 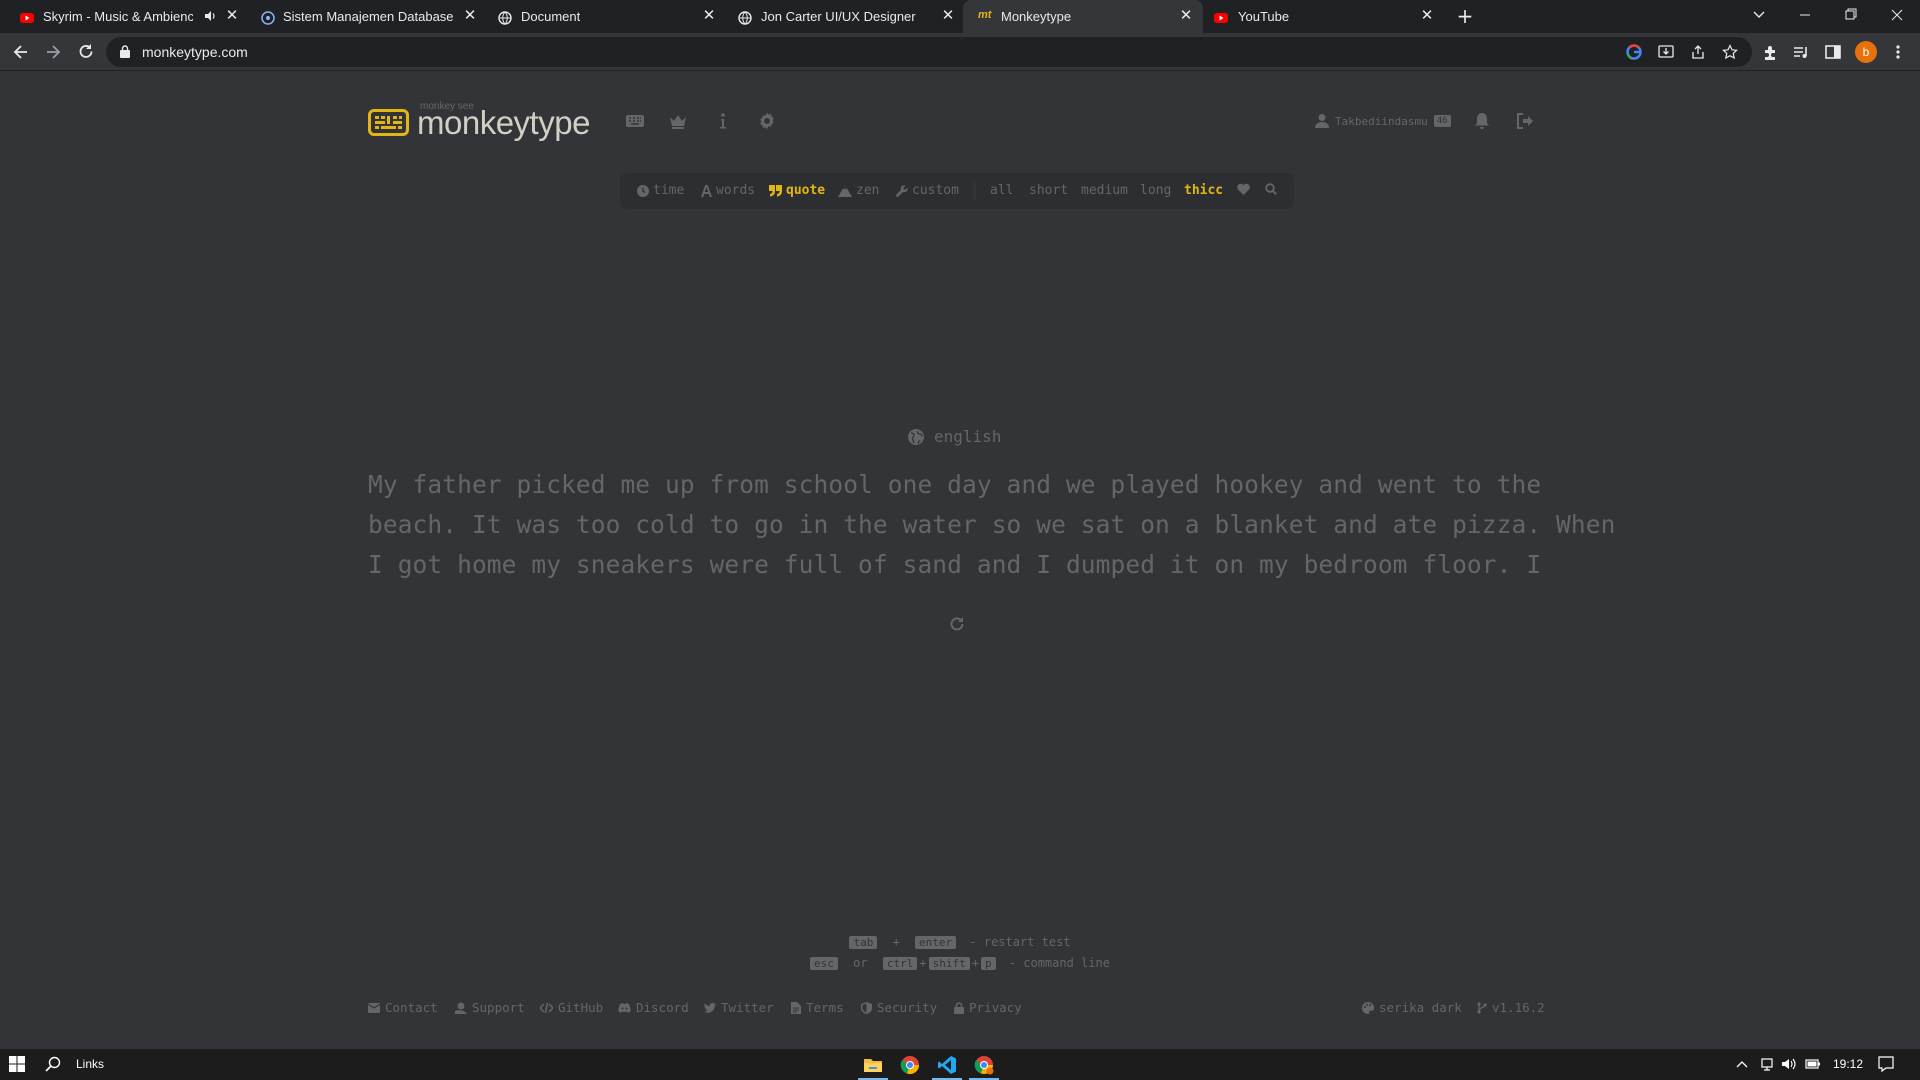 I want to click on chrome-icon, so click(x=910, y=1065).